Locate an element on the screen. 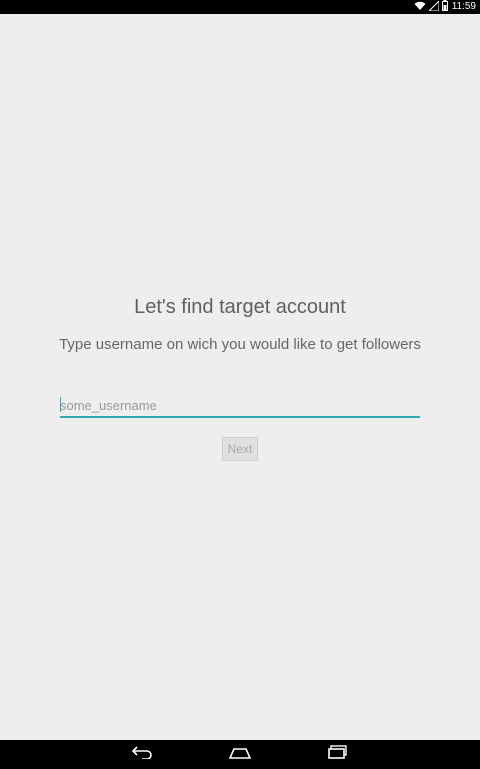  text-cursor is located at coordinates (60, 404).